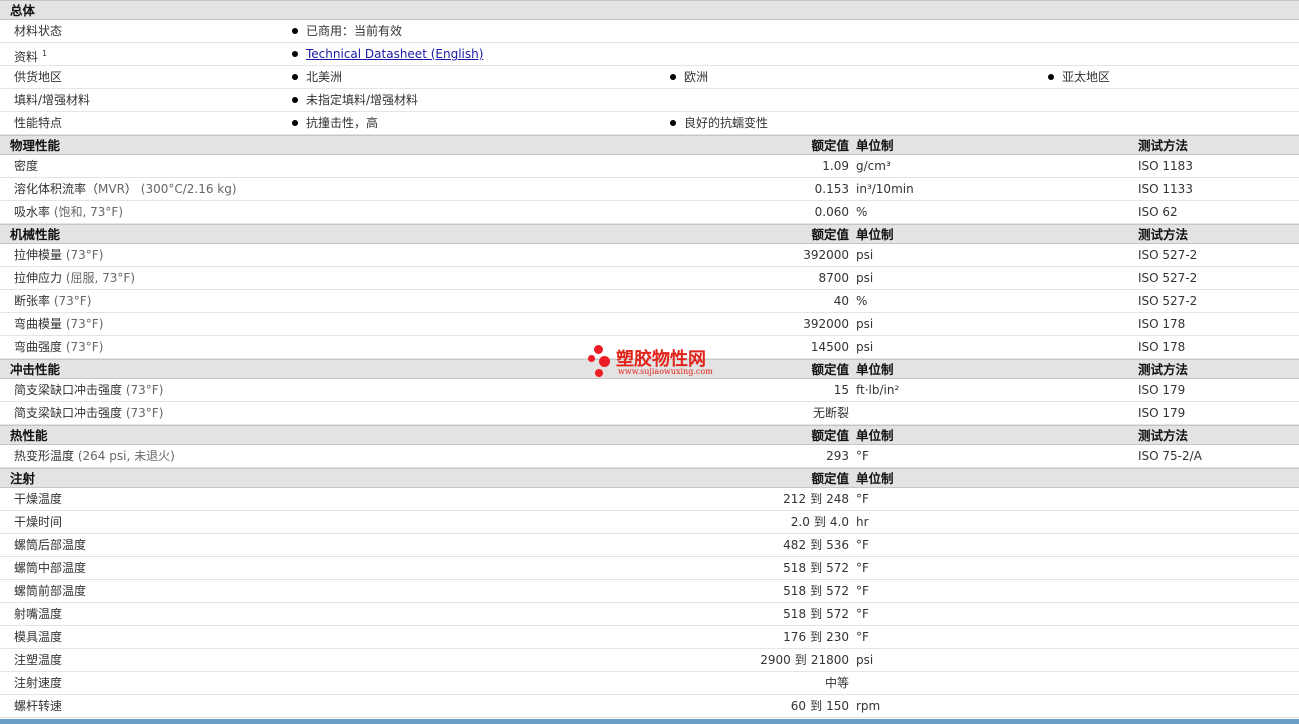 The height and width of the screenshot is (724, 1299). What do you see at coordinates (335, 123) in the screenshot?
I see `list-item: 抗撞击性，高` at bounding box center [335, 123].